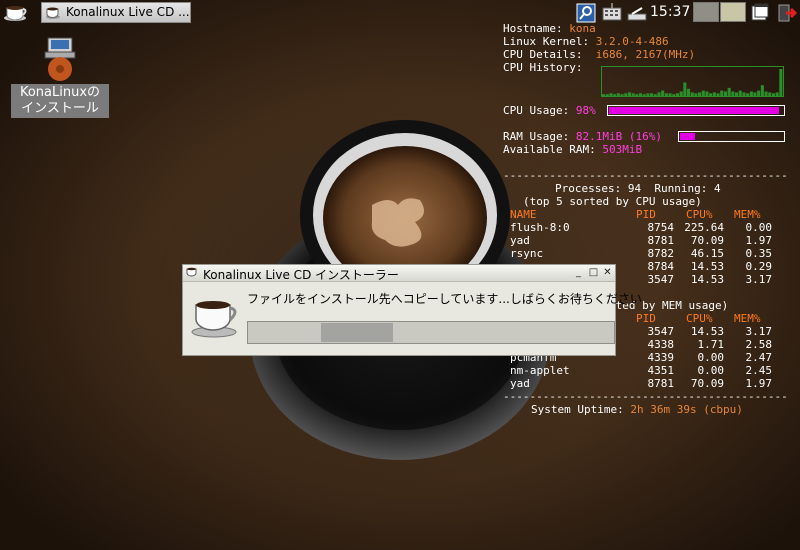 This screenshot has height=550, width=800. What do you see at coordinates (661, 344) in the screenshot?
I see `mem-row-pid: 4338` at bounding box center [661, 344].